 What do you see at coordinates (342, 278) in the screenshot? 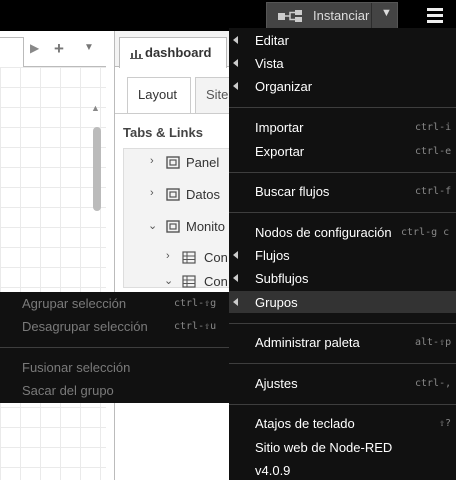
I see `menu-item-subflows: Subflujos` at bounding box center [342, 278].